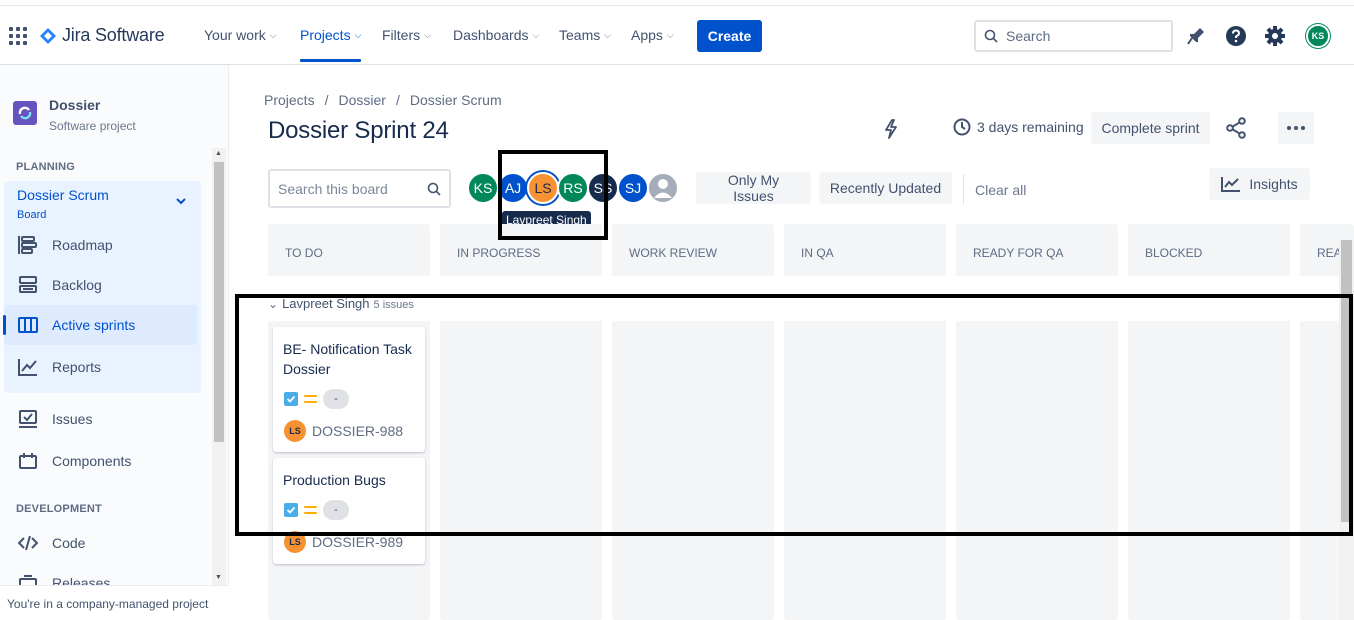  I want to click on breadcrumb-dossier-scrum: Dossier Scrum, so click(456, 100).